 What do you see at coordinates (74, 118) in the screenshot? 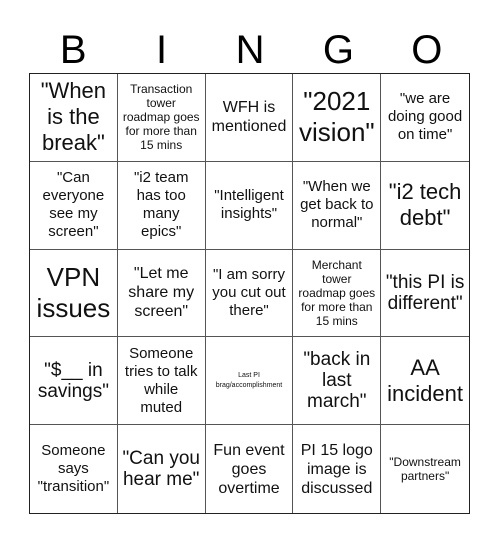
I see `bingo-cell: "When is the break"` at bounding box center [74, 118].